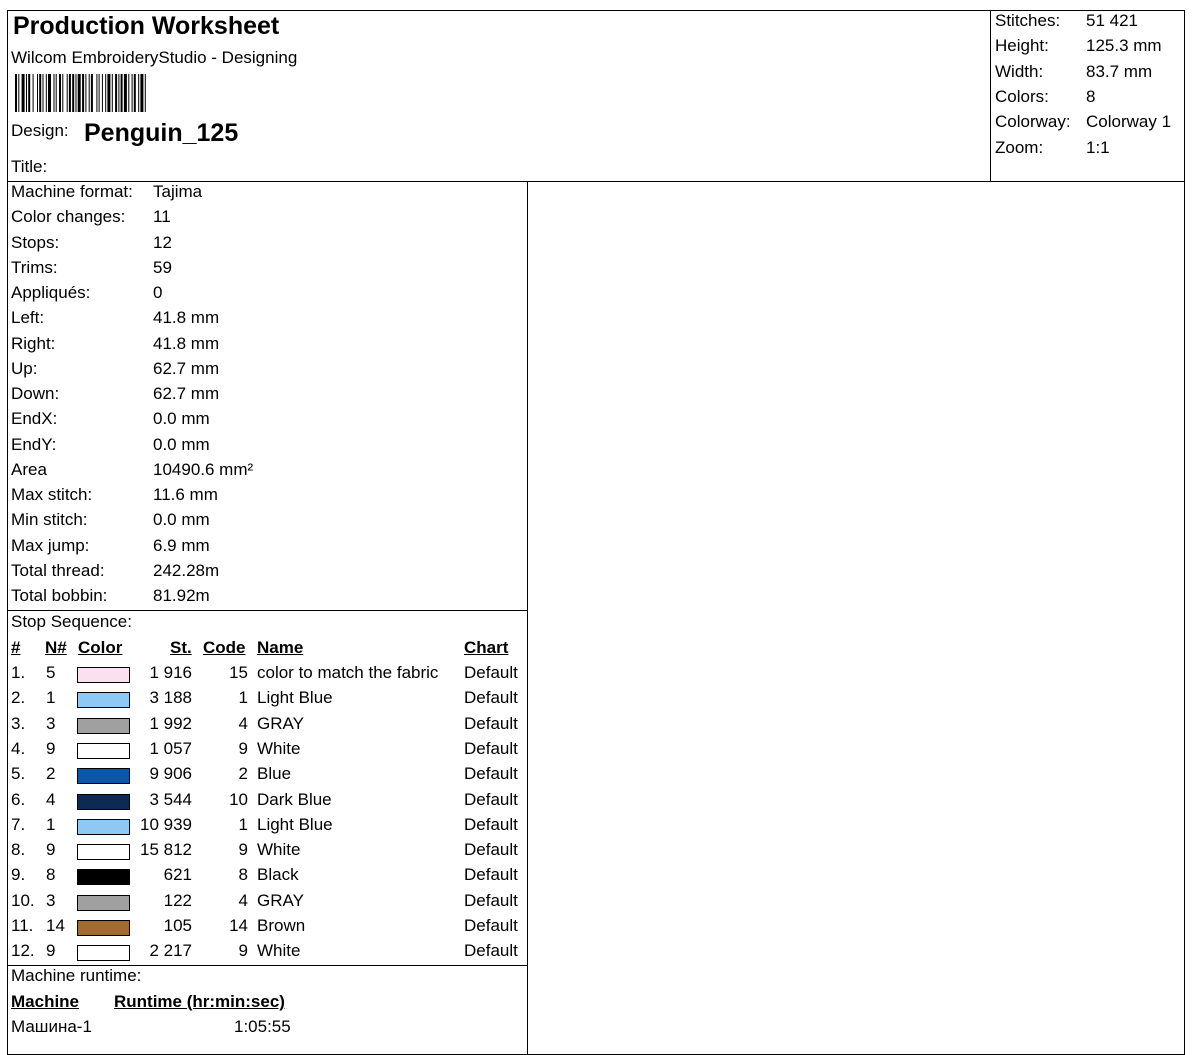 This screenshot has width=1192, height=1055. I want to click on detail-value: 59, so click(162, 267).